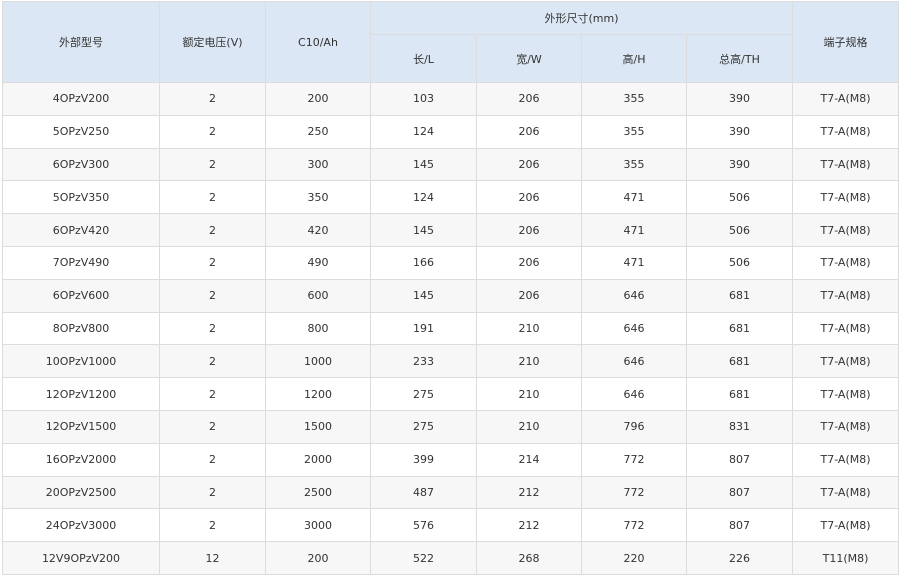 Image resolution: width=900 pixels, height=576 pixels. What do you see at coordinates (81, 42) in the screenshot?
I see `header-model: 外部型号` at bounding box center [81, 42].